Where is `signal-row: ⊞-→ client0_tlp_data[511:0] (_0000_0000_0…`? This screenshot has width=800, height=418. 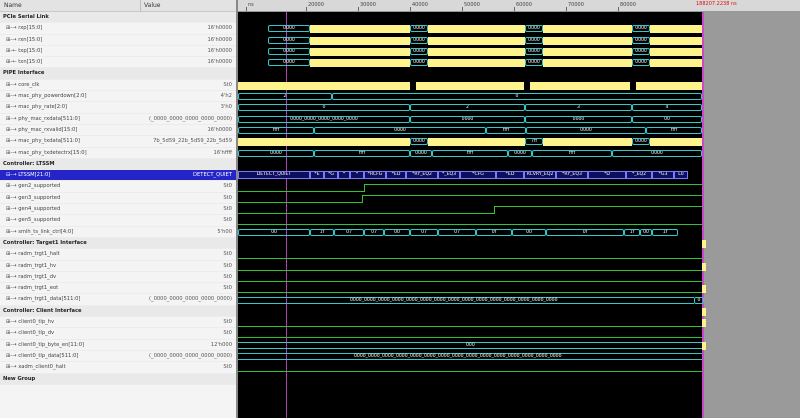
signal-row: ⊞-→ client0_tlp_data[511:0] (_0000_0000_0… is located at coordinates (118, 357).